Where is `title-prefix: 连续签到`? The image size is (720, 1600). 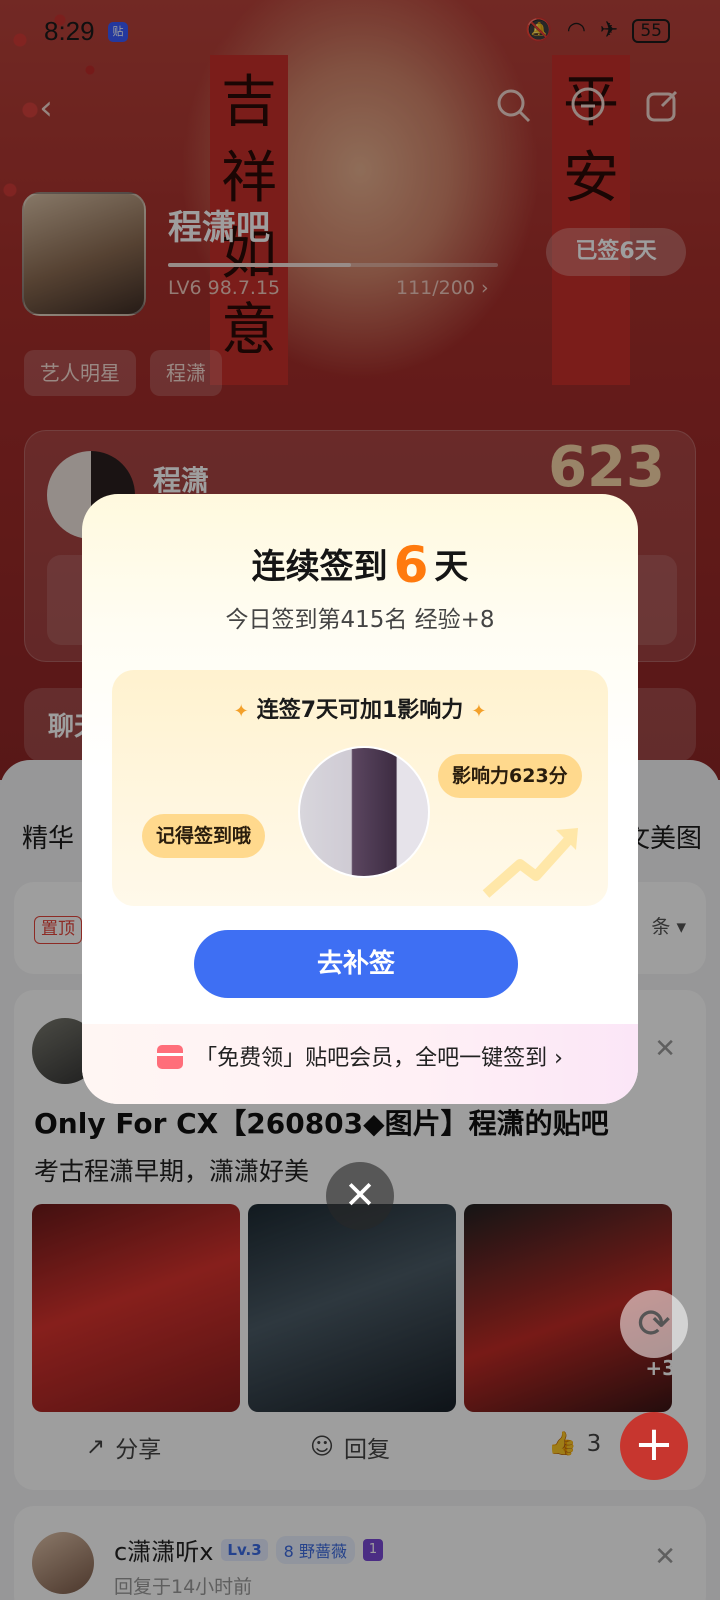
title-prefix: 连续签到 is located at coordinates (319, 567).